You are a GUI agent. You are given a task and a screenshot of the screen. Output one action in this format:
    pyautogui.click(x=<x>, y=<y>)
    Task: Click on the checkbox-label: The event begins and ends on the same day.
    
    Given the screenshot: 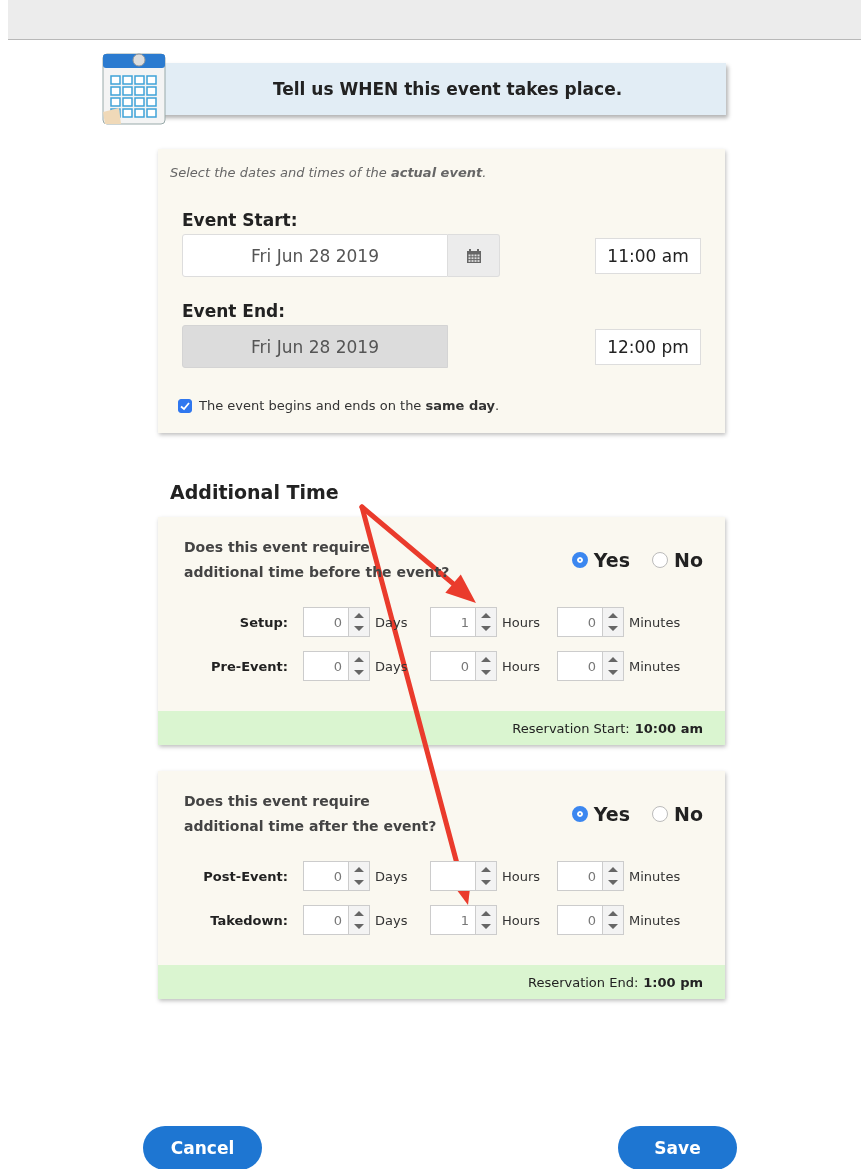 What is the action you would take?
    pyautogui.click(x=349, y=405)
    